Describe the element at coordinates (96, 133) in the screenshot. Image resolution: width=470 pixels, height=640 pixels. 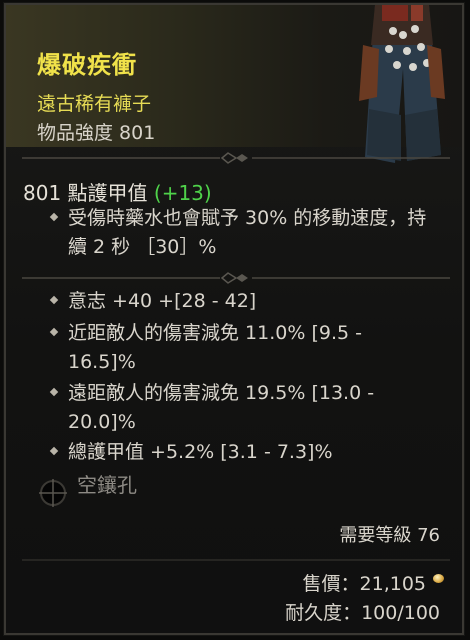
I see `item-power: 物品強度 801` at that location.